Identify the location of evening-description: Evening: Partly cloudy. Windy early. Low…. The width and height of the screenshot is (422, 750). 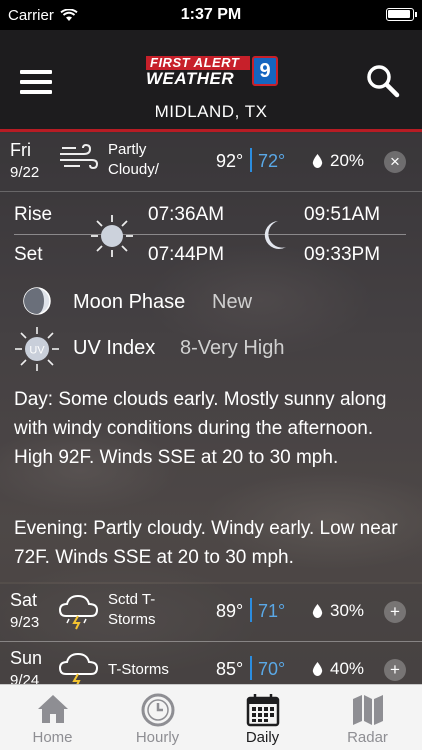
(206, 543).